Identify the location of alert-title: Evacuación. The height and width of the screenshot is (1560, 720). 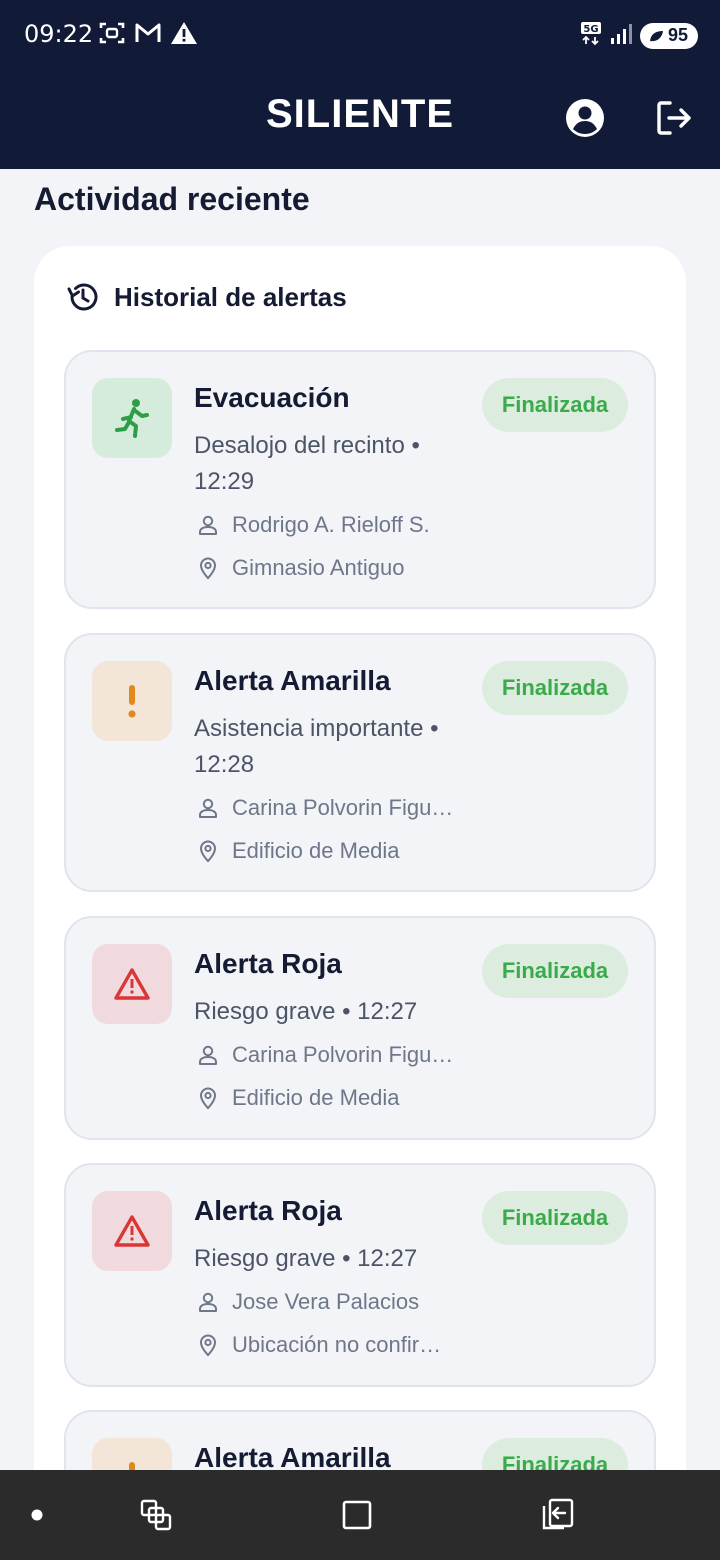
(272, 397).